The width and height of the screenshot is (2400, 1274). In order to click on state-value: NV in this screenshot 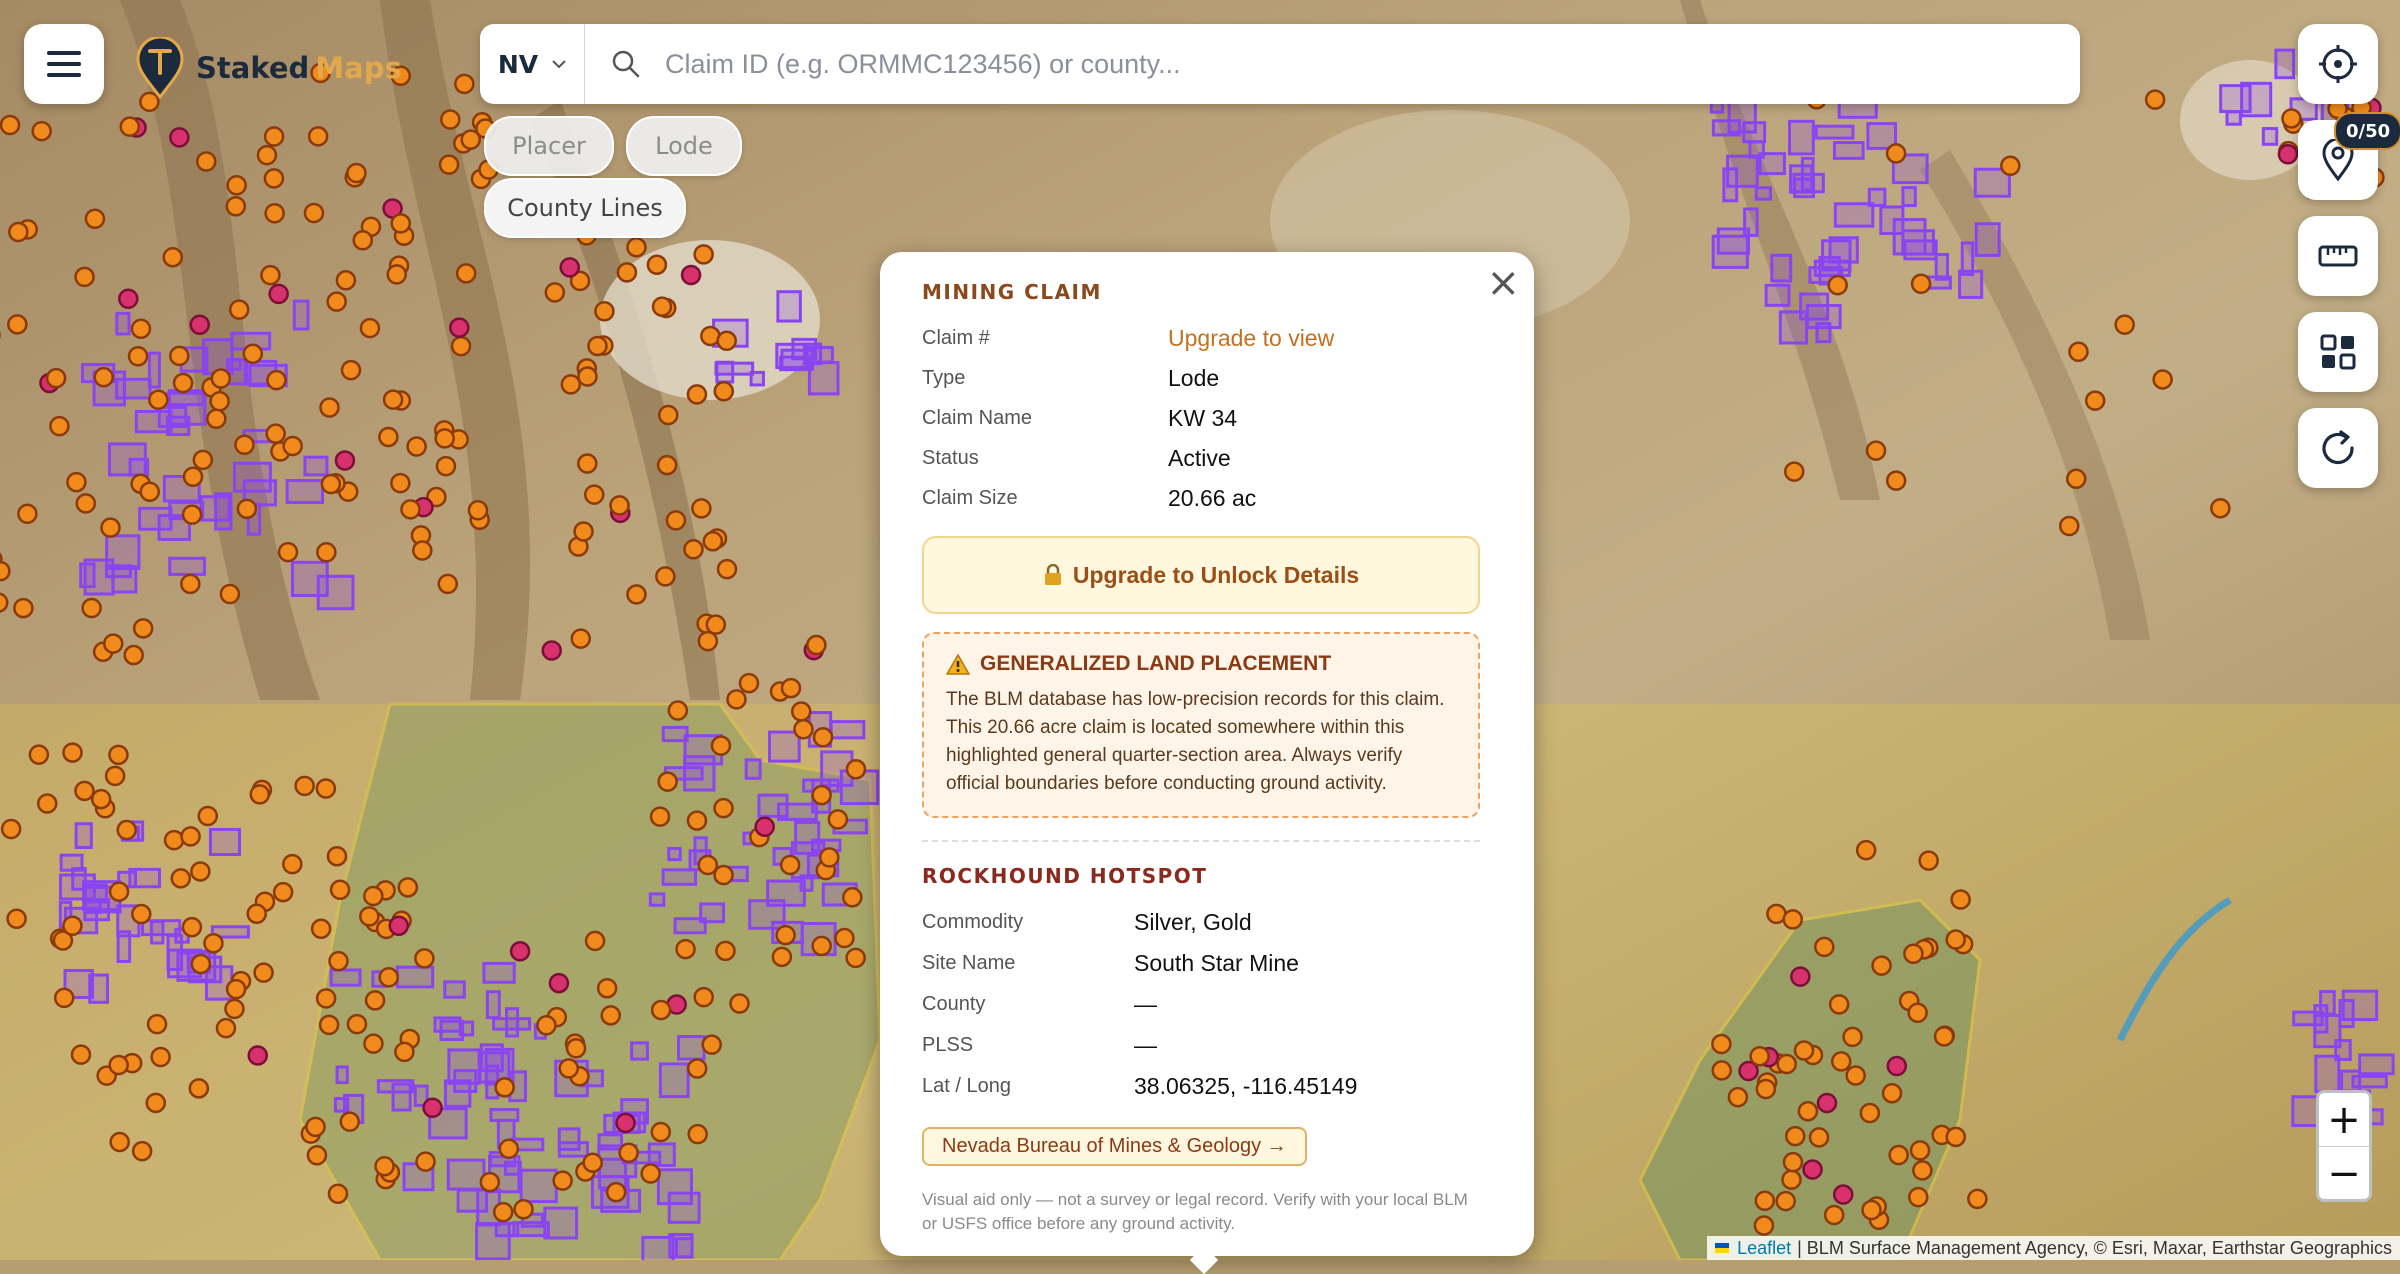, I will do `click(518, 64)`.